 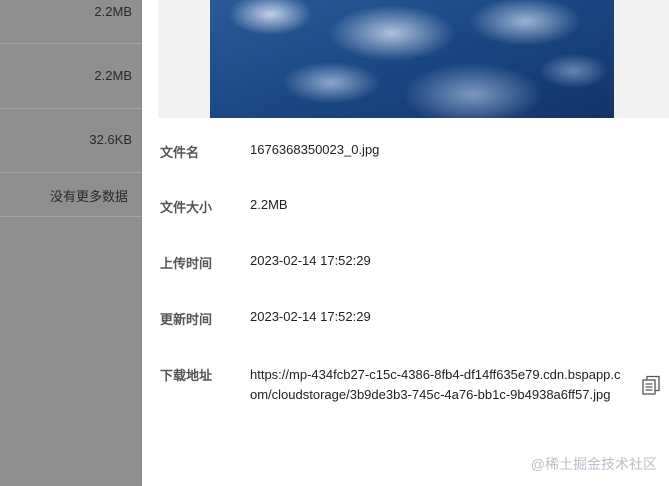 I want to click on no-more-data: 没有更多数据, so click(x=71, y=194).